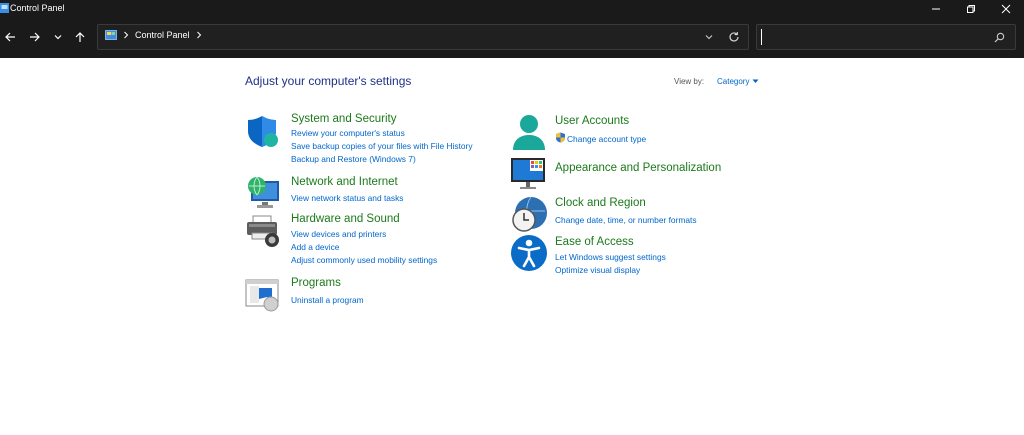 The height and width of the screenshot is (435, 1024). Describe the element at coordinates (733, 81) in the screenshot. I see `view-by-value: Category` at that location.